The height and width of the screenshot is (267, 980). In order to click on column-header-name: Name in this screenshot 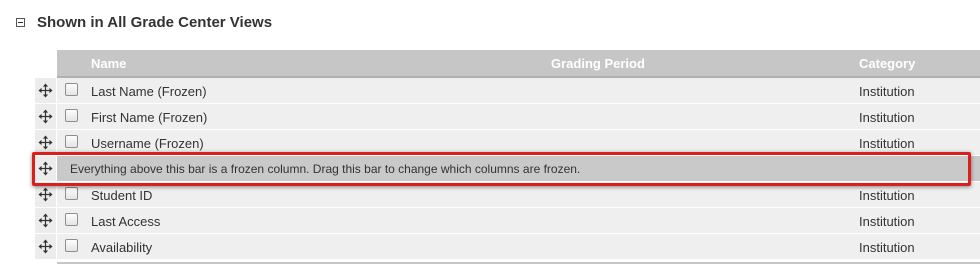, I will do `click(108, 63)`.